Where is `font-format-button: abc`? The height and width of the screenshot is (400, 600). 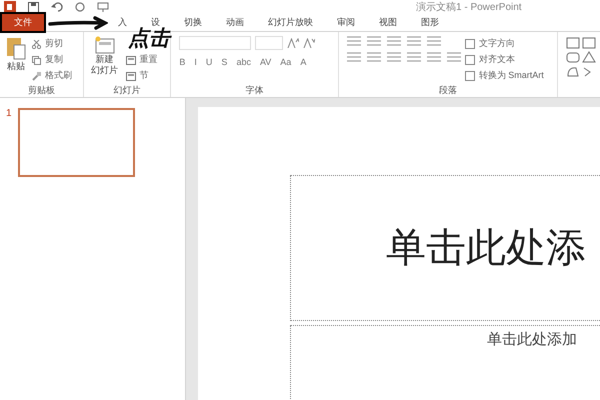 font-format-button: abc is located at coordinates (243, 63).